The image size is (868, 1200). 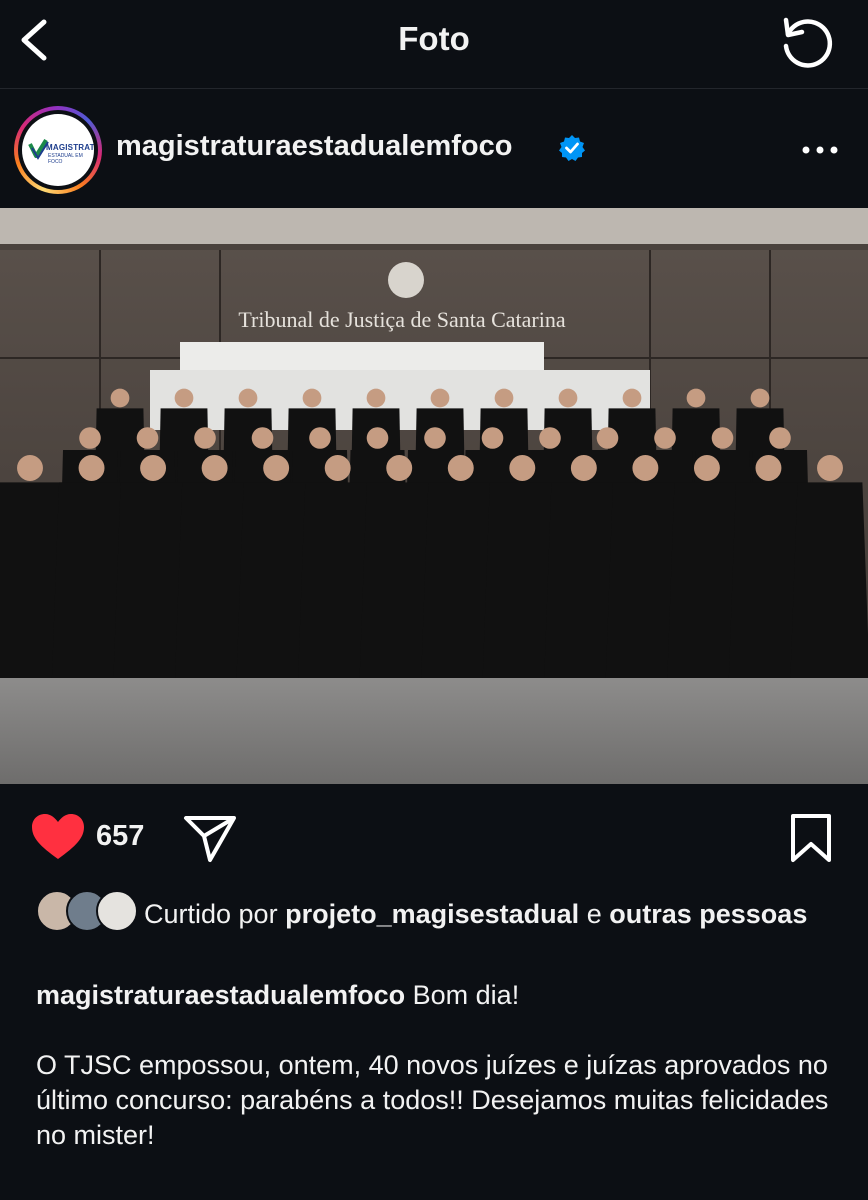 What do you see at coordinates (406, 280) in the screenshot?
I see `coat-of-arms-icon` at bounding box center [406, 280].